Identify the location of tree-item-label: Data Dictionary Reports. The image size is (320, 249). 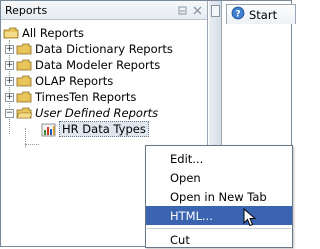
(104, 49).